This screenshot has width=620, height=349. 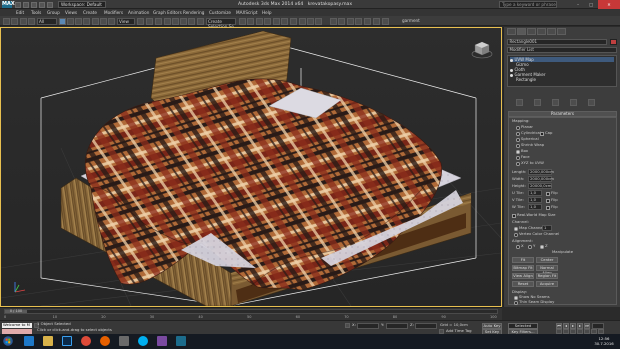 What do you see at coordinates (547, 276) in the screenshot?
I see `region-fit-button: Region Fit` at bounding box center [547, 276].